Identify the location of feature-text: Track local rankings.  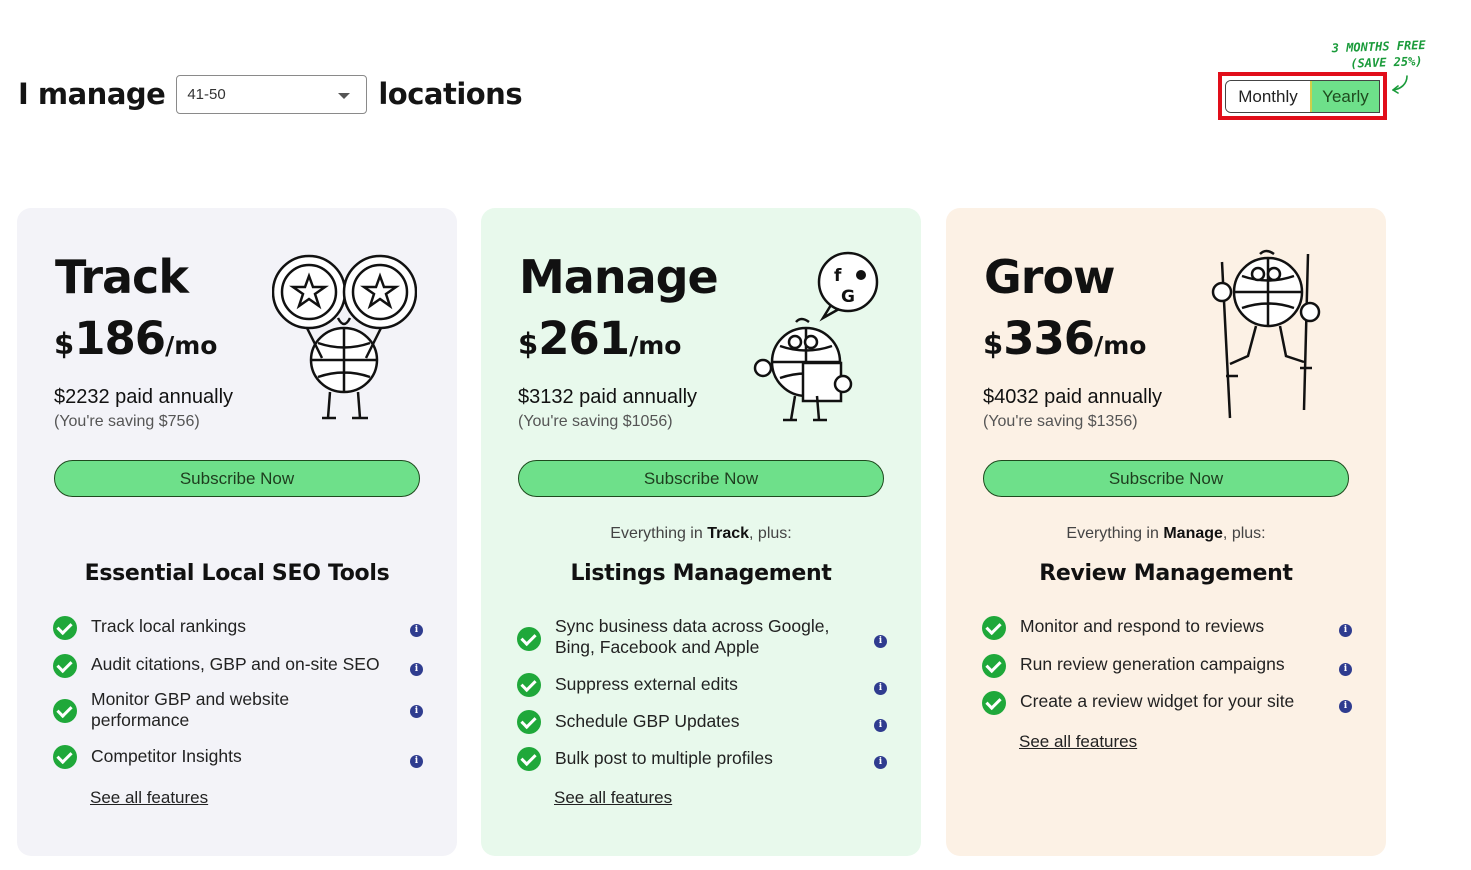
(168, 626).